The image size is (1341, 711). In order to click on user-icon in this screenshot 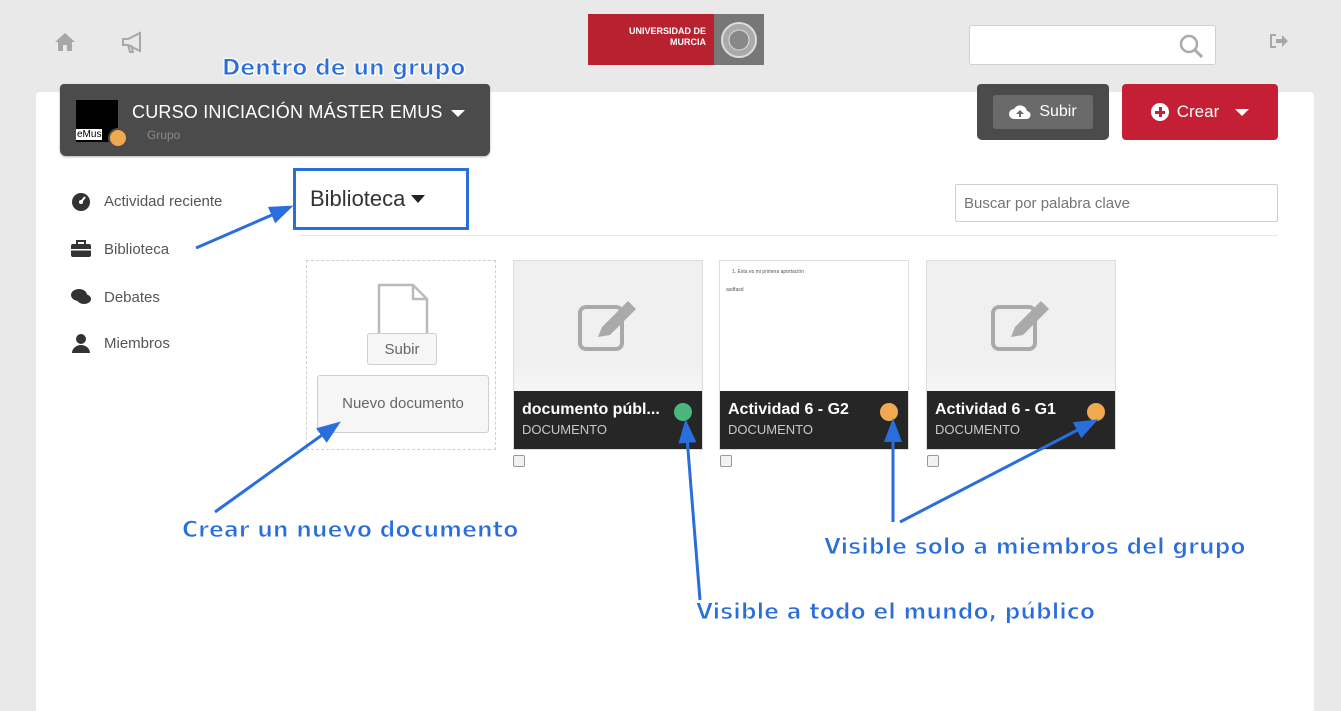, I will do `click(81, 343)`.